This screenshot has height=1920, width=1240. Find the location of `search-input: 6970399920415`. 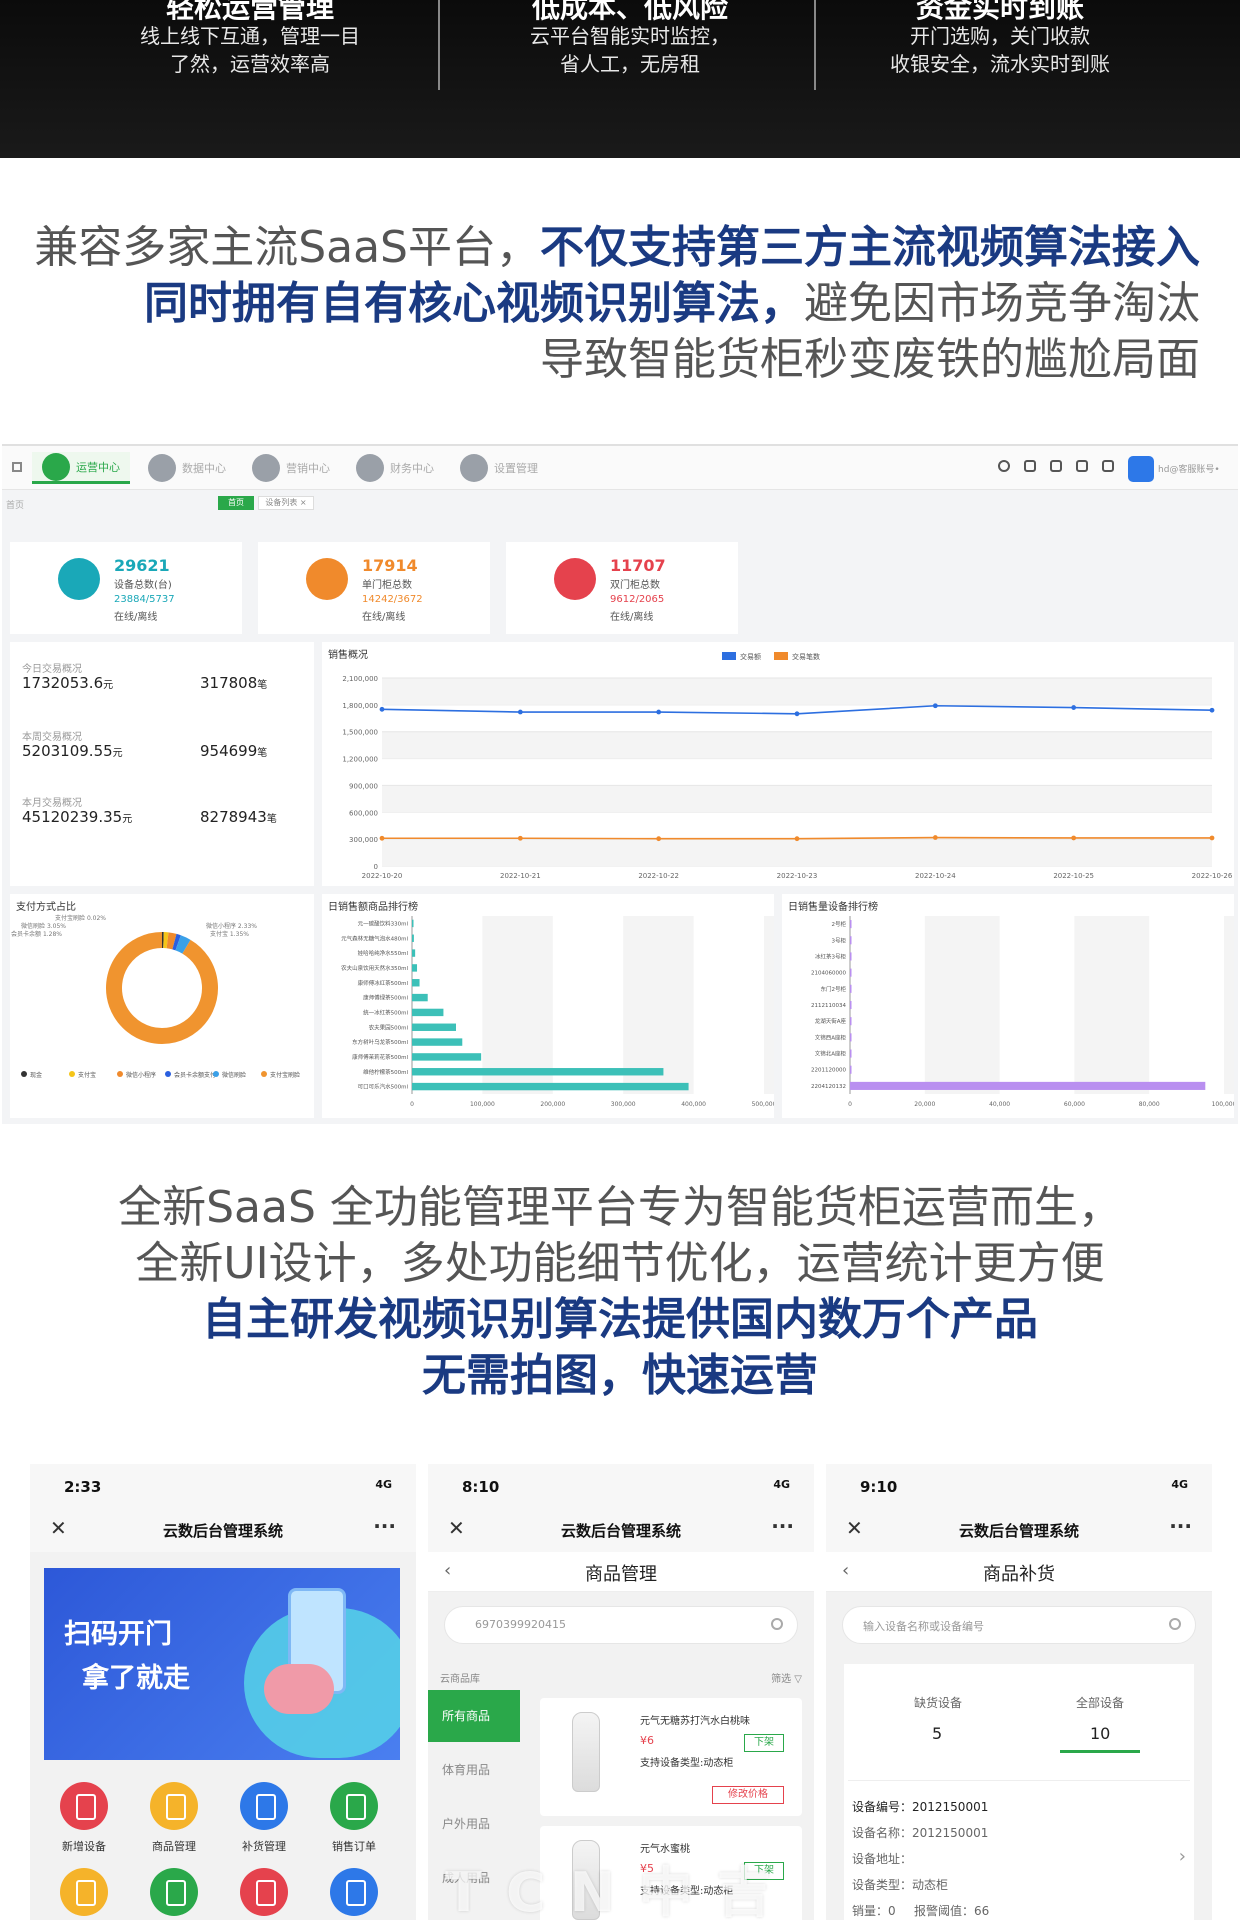

search-input: 6970399920415 is located at coordinates (621, 1625).